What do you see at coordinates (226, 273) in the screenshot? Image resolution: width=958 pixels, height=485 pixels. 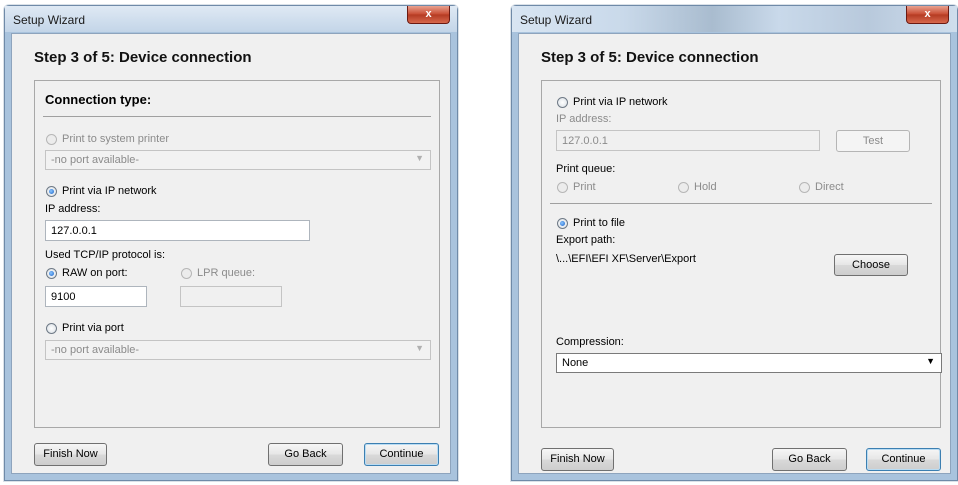 I see `lpr-queue-label: LPR queue:` at bounding box center [226, 273].